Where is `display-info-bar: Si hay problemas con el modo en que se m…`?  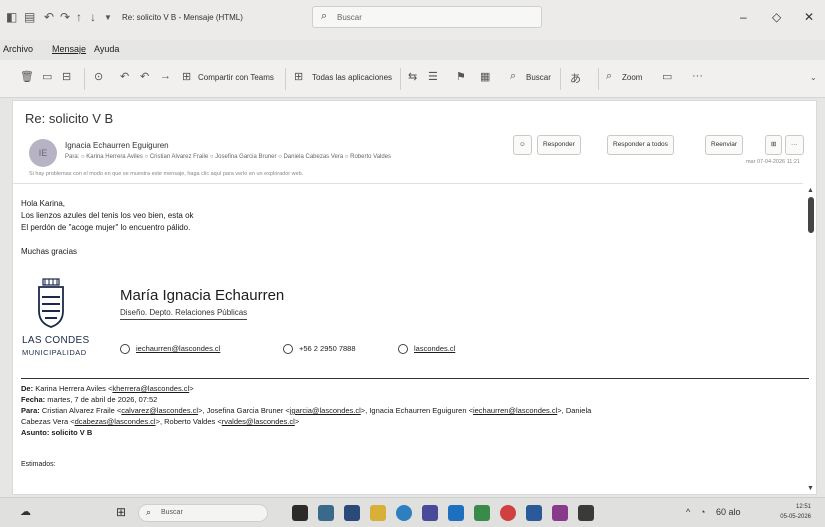 display-info-bar: Si hay problemas con el modo en que se m… is located at coordinates (166, 174).